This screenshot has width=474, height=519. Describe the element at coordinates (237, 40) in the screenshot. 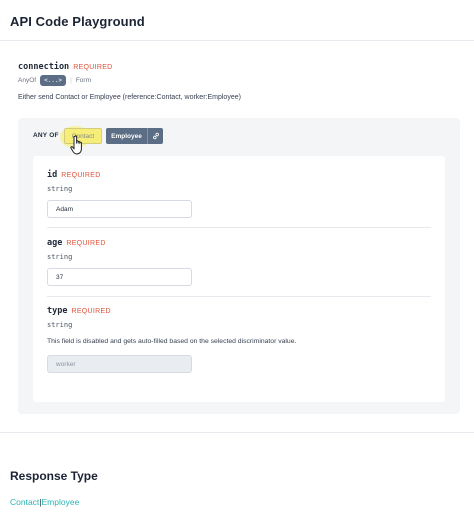

I see `header-divider` at that location.